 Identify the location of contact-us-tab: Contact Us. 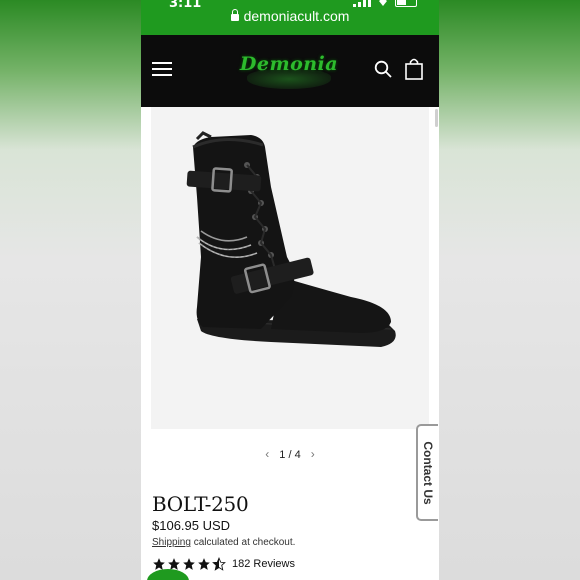
(427, 472).